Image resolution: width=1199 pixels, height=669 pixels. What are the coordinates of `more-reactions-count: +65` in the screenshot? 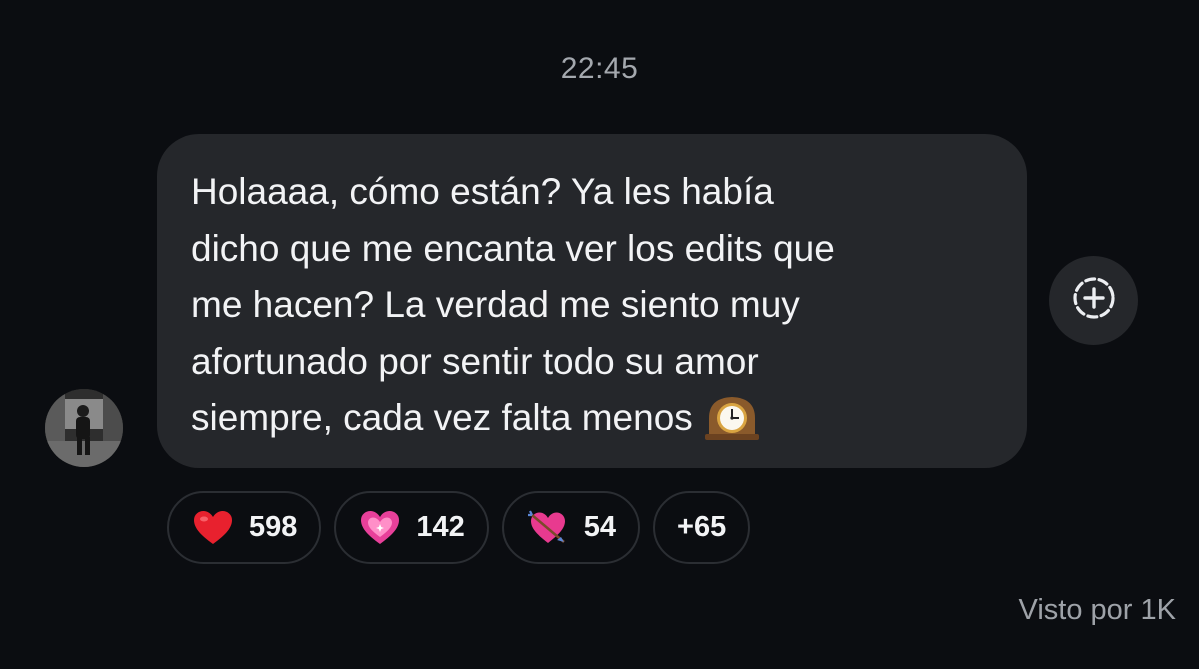 It's located at (702, 527).